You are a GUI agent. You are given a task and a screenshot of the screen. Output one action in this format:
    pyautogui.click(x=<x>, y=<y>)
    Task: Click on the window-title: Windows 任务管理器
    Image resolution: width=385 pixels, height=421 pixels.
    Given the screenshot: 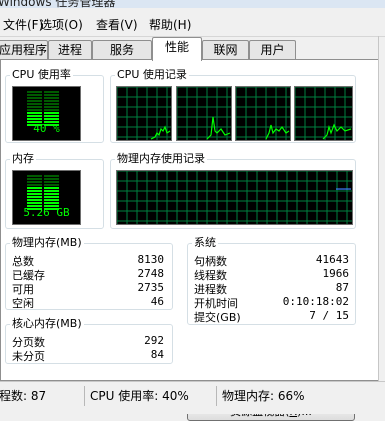 What is the action you would take?
    pyautogui.click(x=58, y=4)
    